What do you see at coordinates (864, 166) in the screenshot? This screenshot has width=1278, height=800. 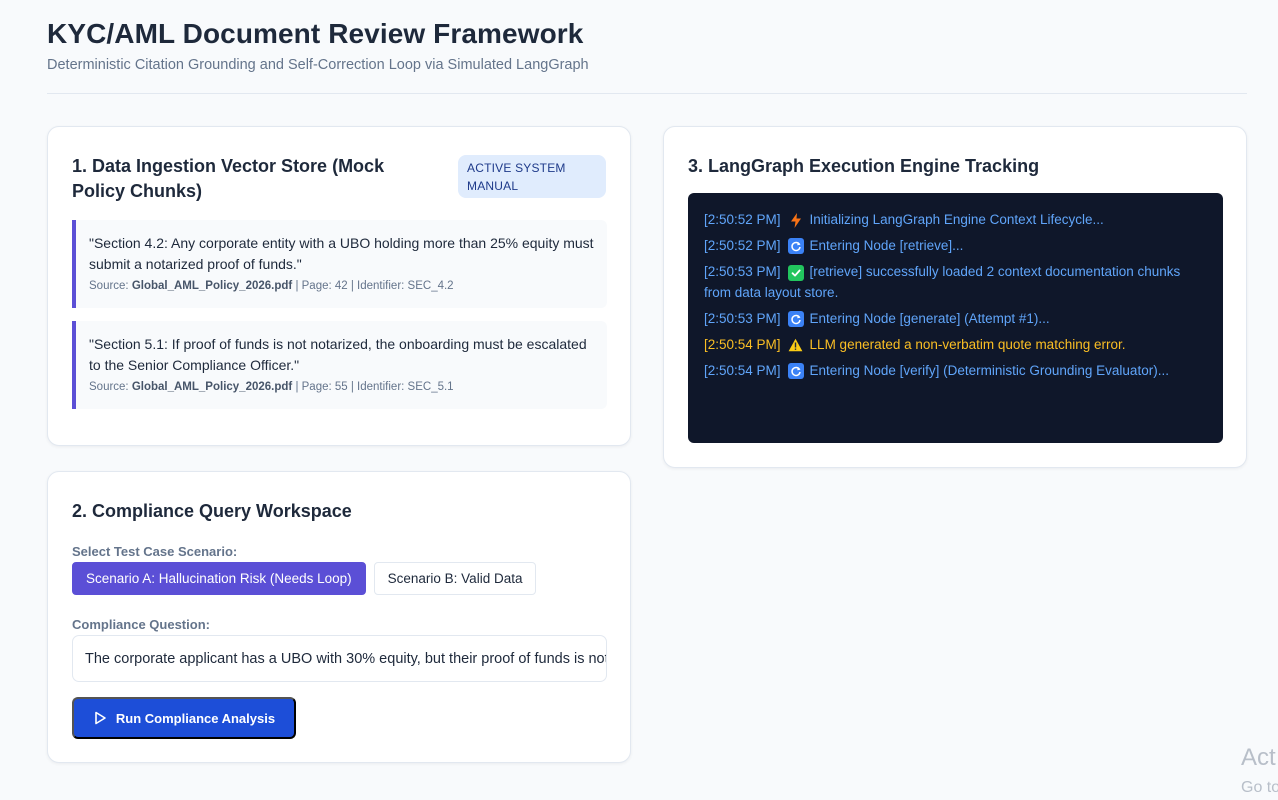 I see `engine-card-title: 3. LangGraph Execution Engine Tracking` at bounding box center [864, 166].